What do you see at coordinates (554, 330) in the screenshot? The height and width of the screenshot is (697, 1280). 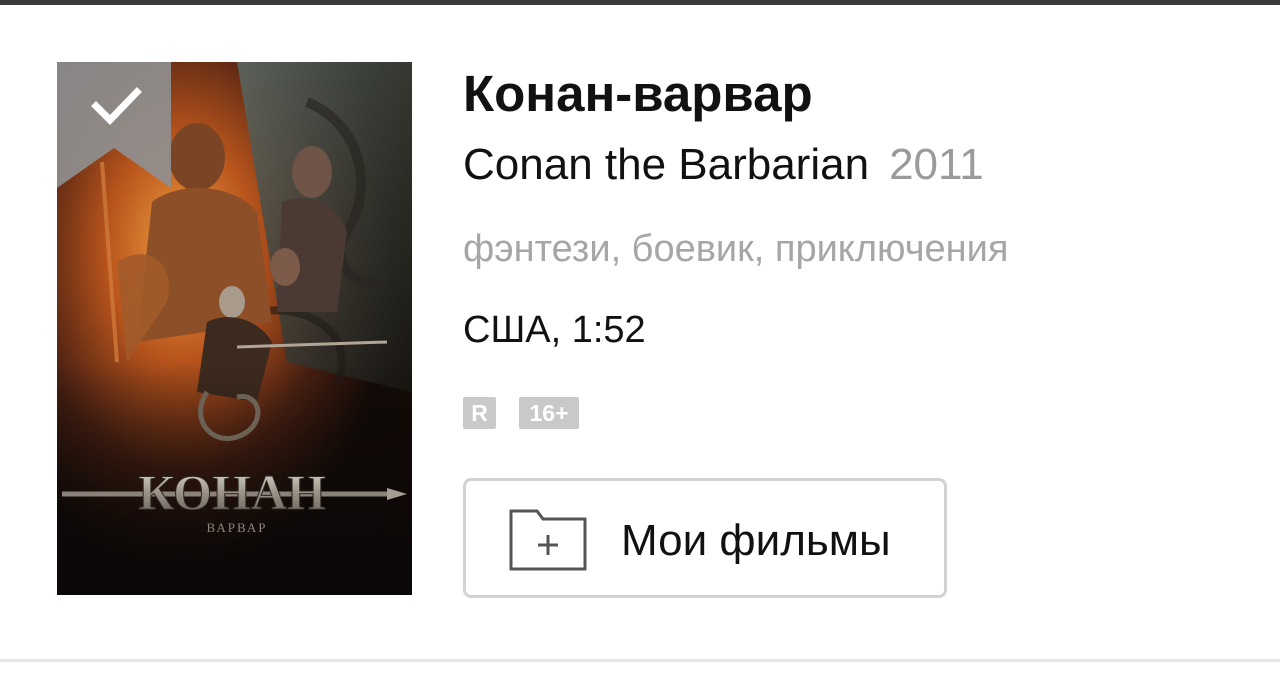 I see `country-duration: США, 1:52` at bounding box center [554, 330].